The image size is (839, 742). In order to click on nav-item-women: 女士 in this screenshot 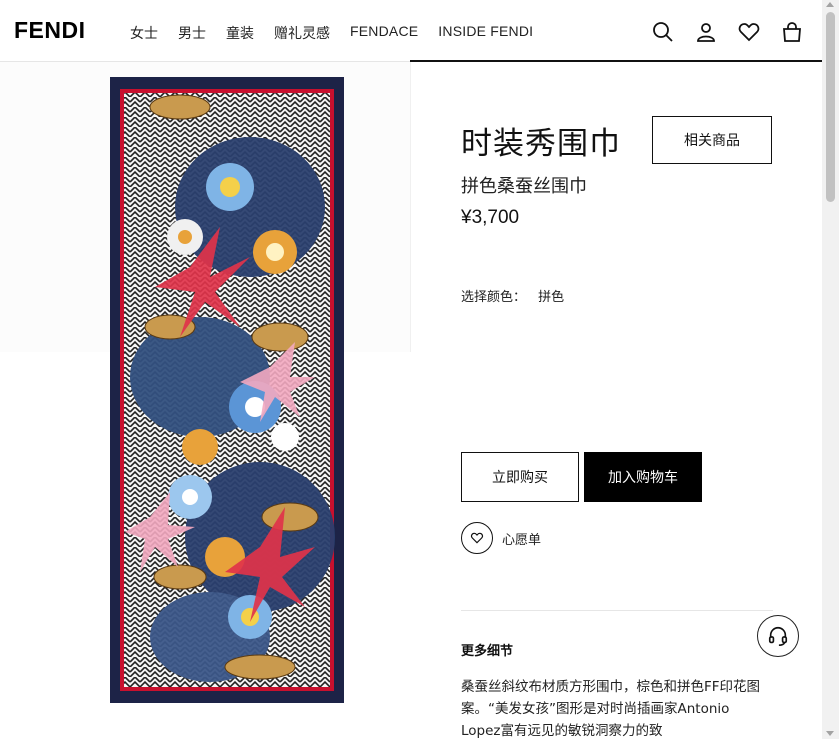, I will do `click(144, 33)`.